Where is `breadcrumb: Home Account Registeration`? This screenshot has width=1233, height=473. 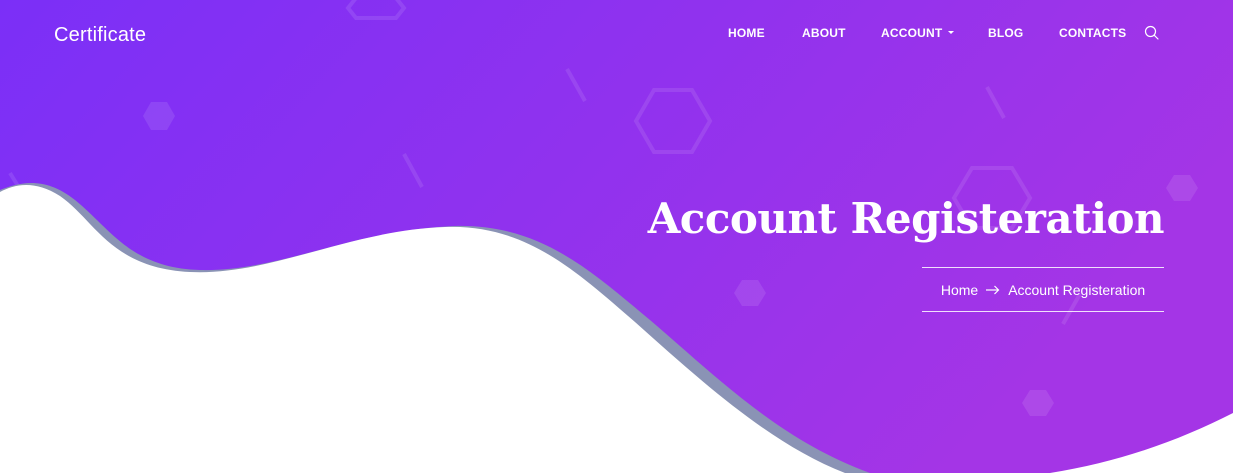
breadcrumb: Home Account Registeration is located at coordinates (1043, 289).